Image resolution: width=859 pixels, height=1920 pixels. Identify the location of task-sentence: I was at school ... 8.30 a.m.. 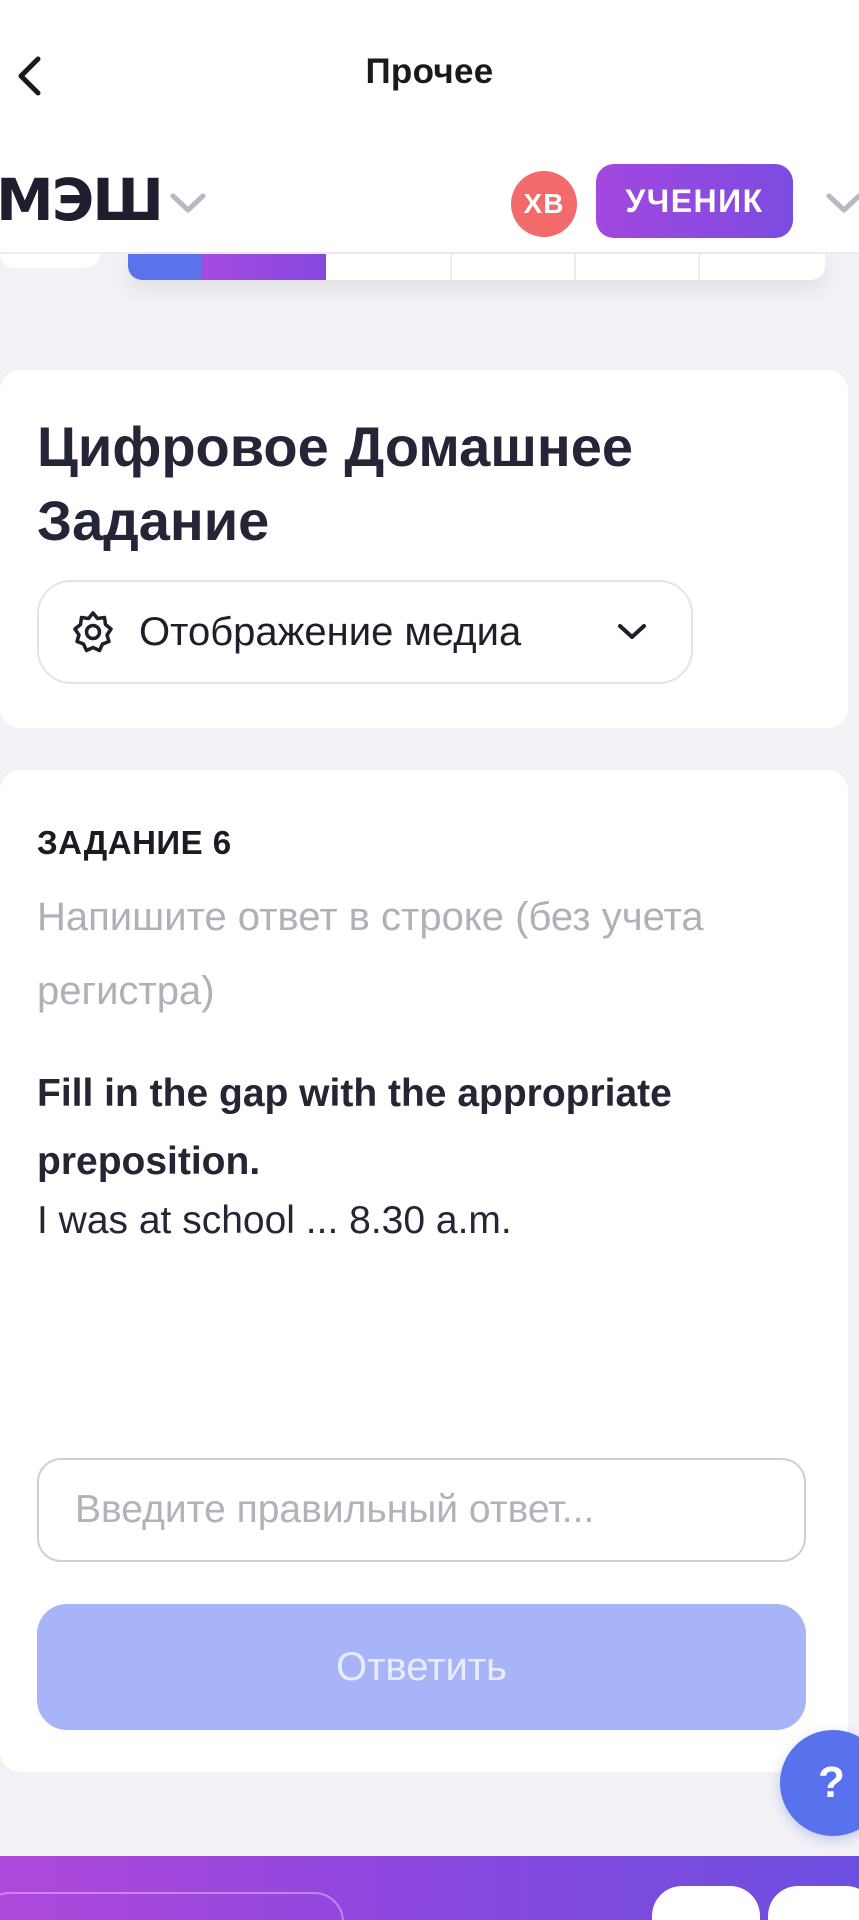
(274, 1220).